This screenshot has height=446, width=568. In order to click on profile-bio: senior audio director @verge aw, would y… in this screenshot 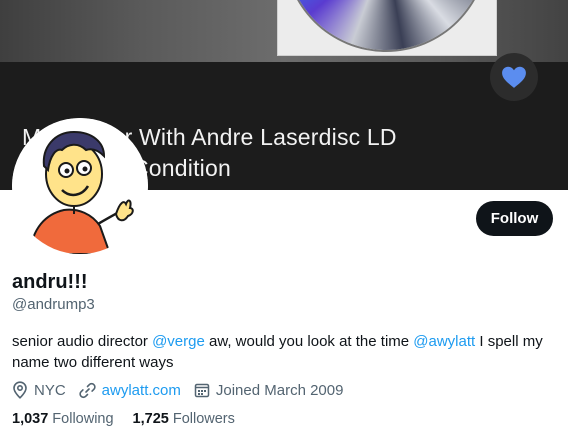, I will do `click(284, 352)`.